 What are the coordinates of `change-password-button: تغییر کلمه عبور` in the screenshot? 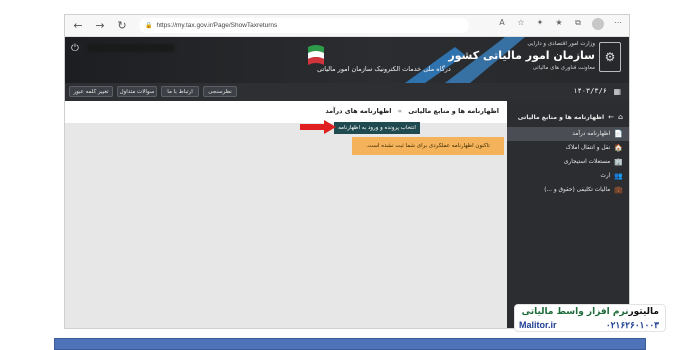 It's located at (91, 91).